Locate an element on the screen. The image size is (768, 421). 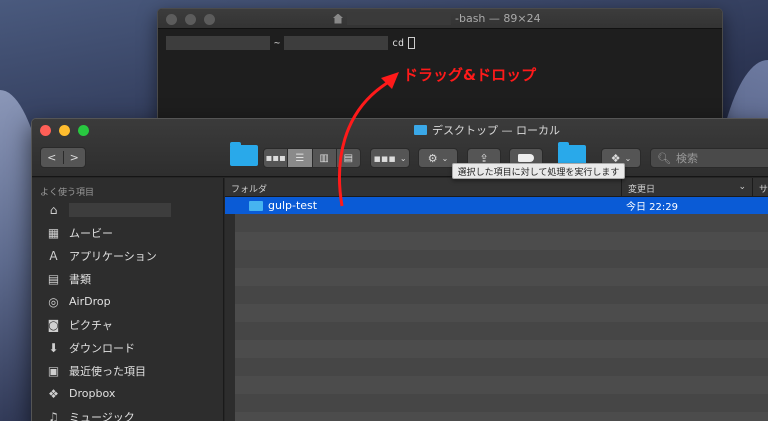
sidebar-item-pictures: ◙ ピクチャ is located at coordinates (127, 324).